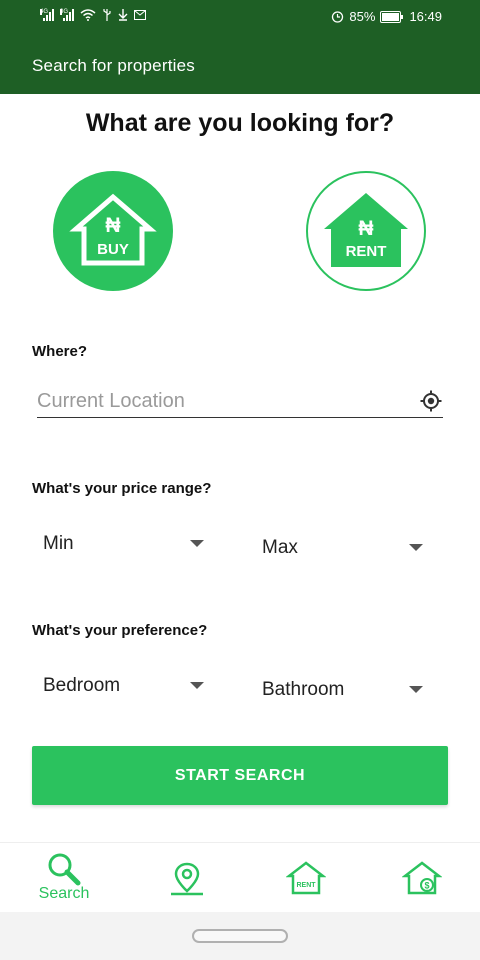 The image size is (480, 960). I want to click on bathroom-value: Bathroom, so click(303, 689).